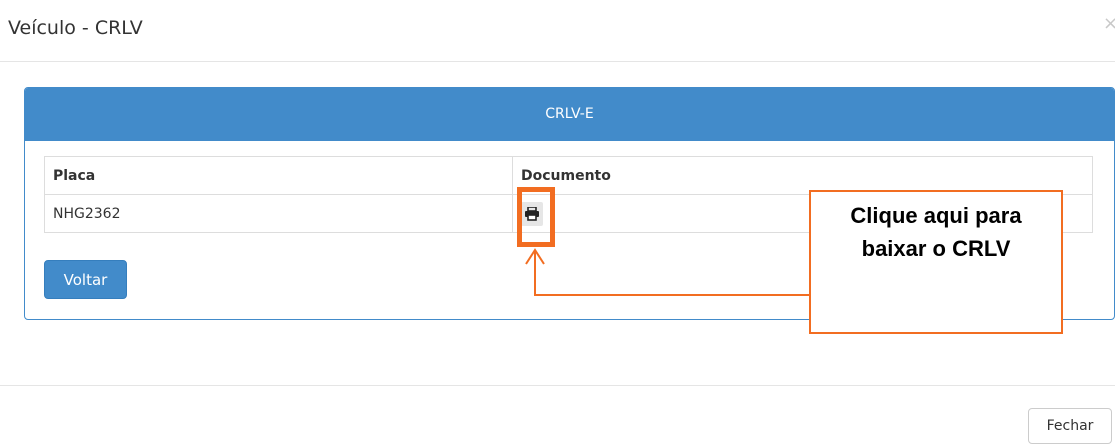 The width and height of the screenshot is (1115, 447). I want to click on panel-heading: CRLV-E, so click(569, 114).